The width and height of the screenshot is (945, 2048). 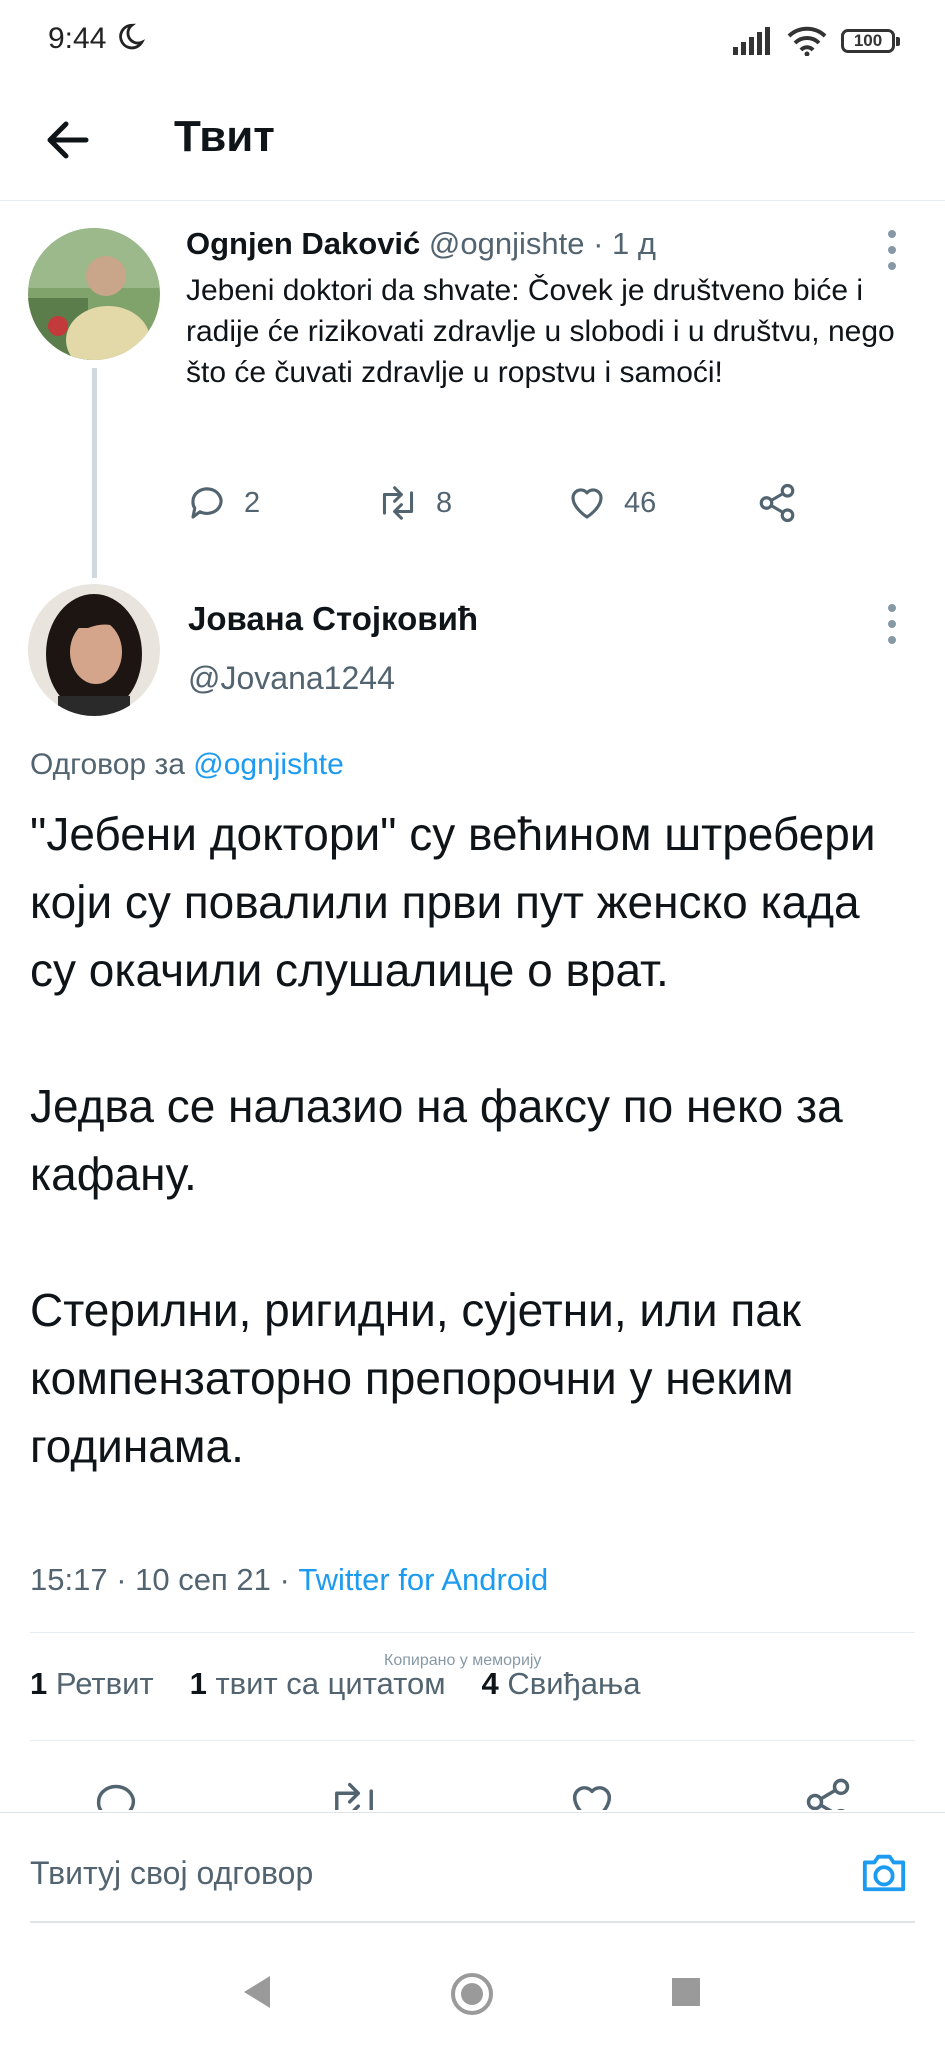 What do you see at coordinates (884, 1872) in the screenshot?
I see `camera-icon` at bounding box center [884, 1872].